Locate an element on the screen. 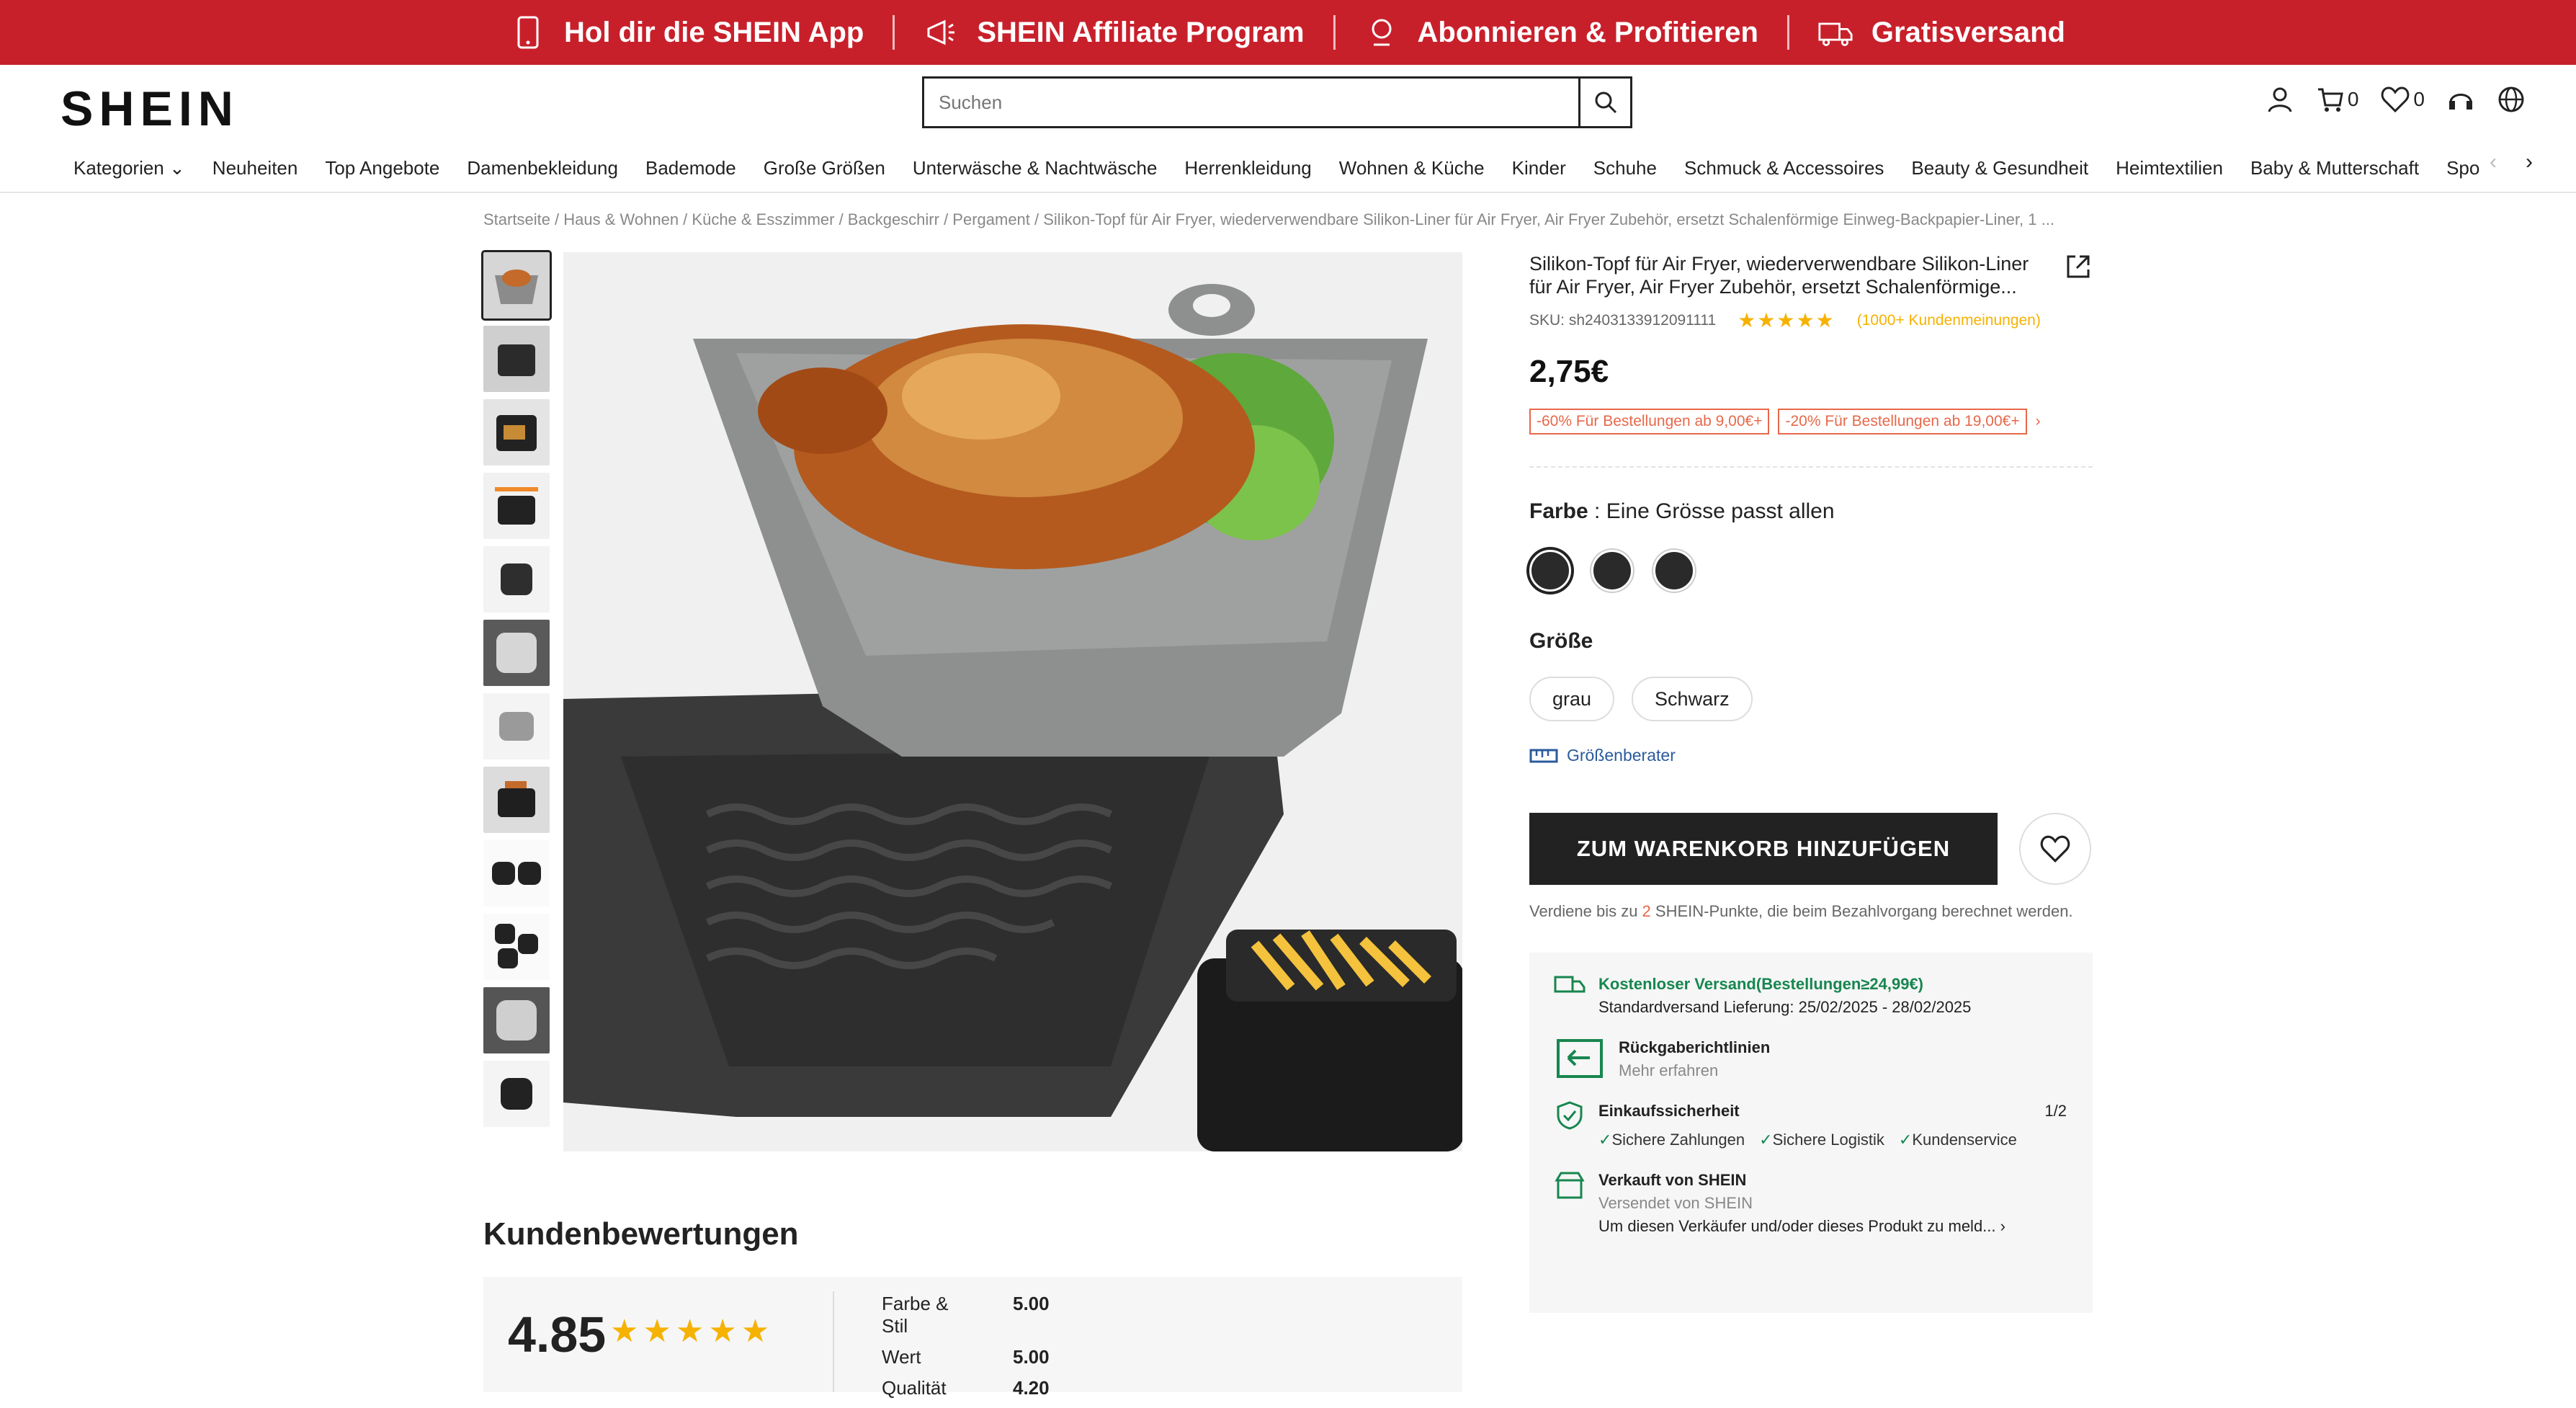 This screenshot has width=2576, height=1408. returns-row: Rückgaberichtlinien Mehr erfahren is located at coordinates (1811, 1059).